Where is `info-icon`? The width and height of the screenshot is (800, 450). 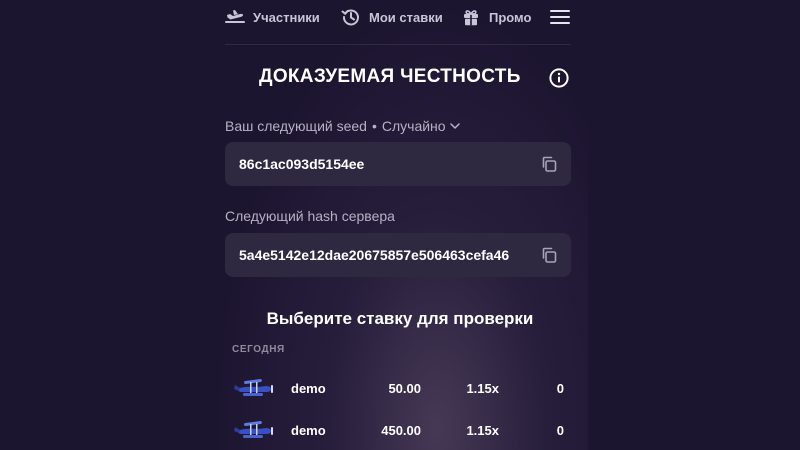
info-icon is located at coordinates (559, 78).